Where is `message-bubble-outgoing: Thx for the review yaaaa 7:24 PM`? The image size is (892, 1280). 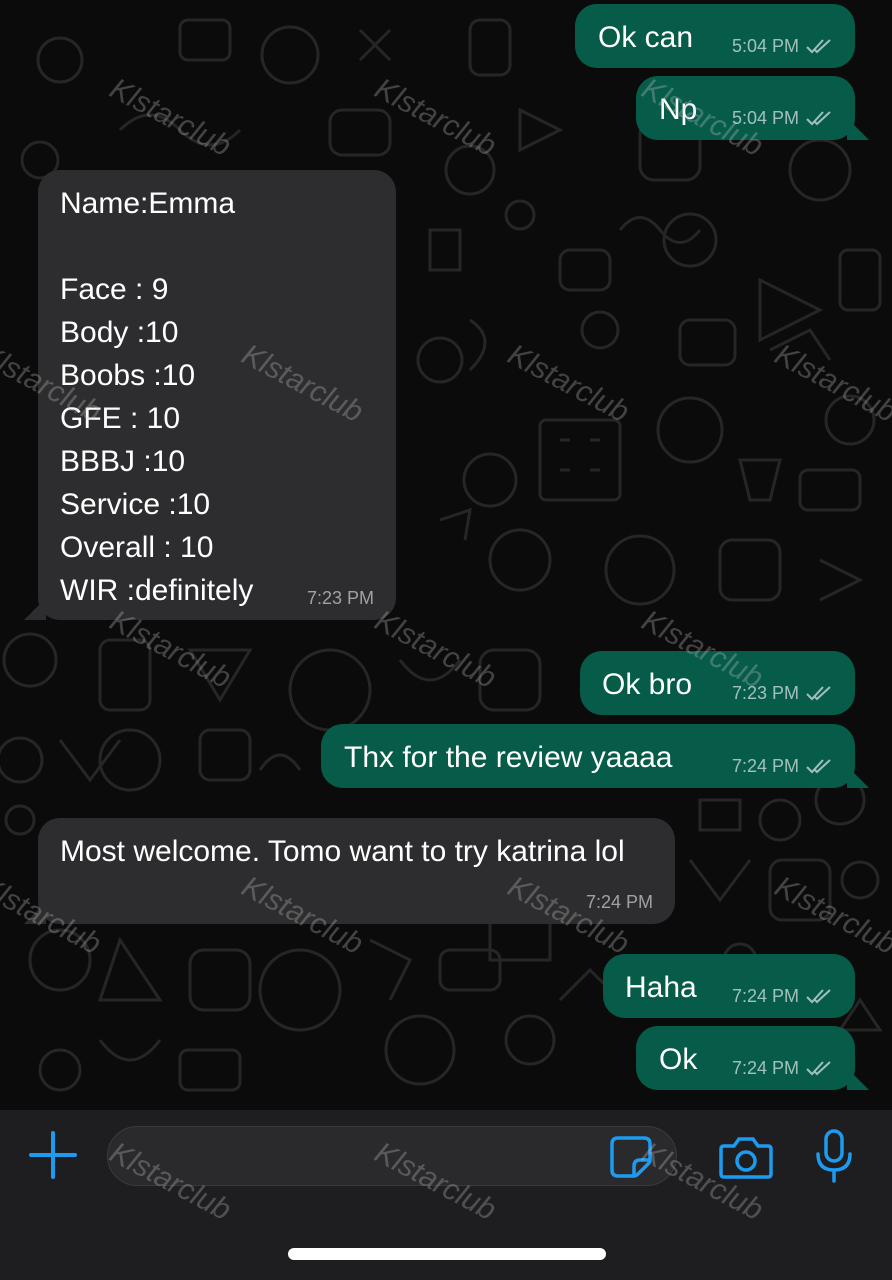
message-bubble-outgoing: Thx for the review yaaaa 7:24 PM is located at coordinates (595, 756).